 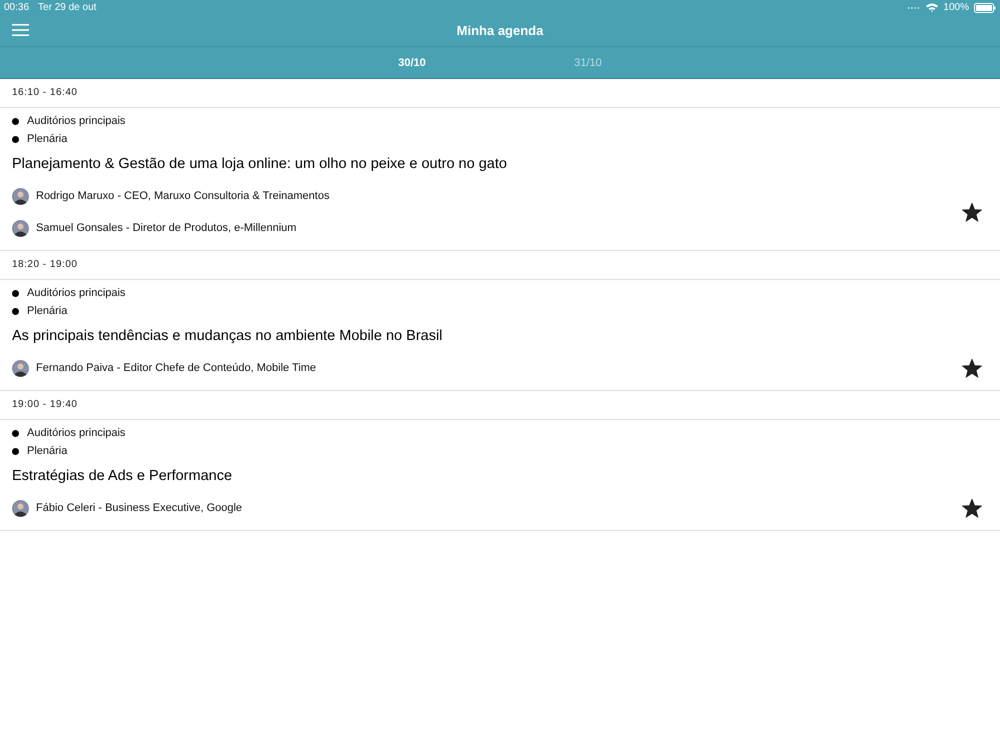 What do you see at coordinates (260, 164) in the screenshot?
I see `session-title: Planejamento & Gestão de uma loja online: um olho no peixe e outro no gato` at bounding box center [260, 164].